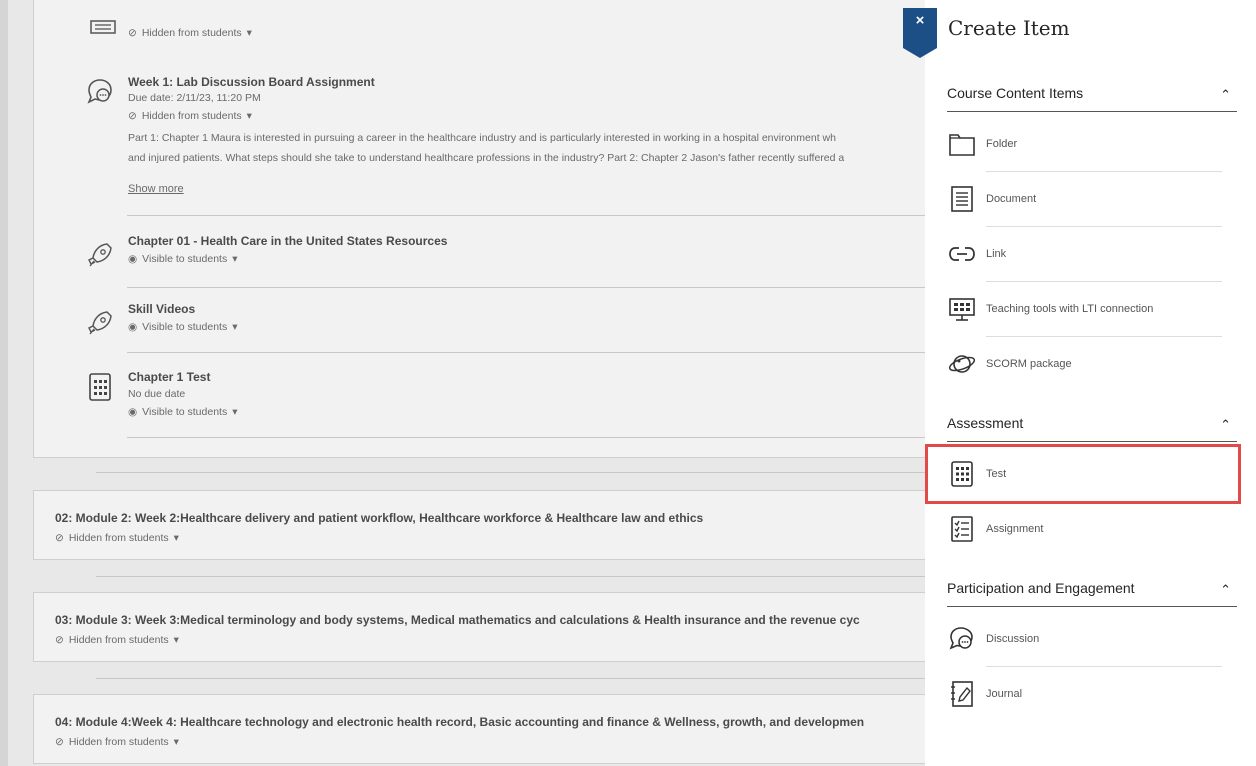  I want to click on section-title: Course Content Items, so click(1092, 93).